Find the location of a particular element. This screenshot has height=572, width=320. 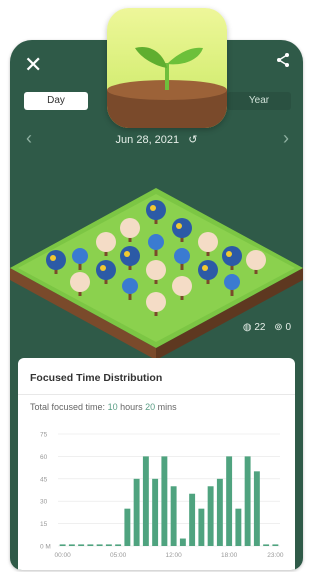

y-tick-label: 0 M is located at coordinates (45, 547).